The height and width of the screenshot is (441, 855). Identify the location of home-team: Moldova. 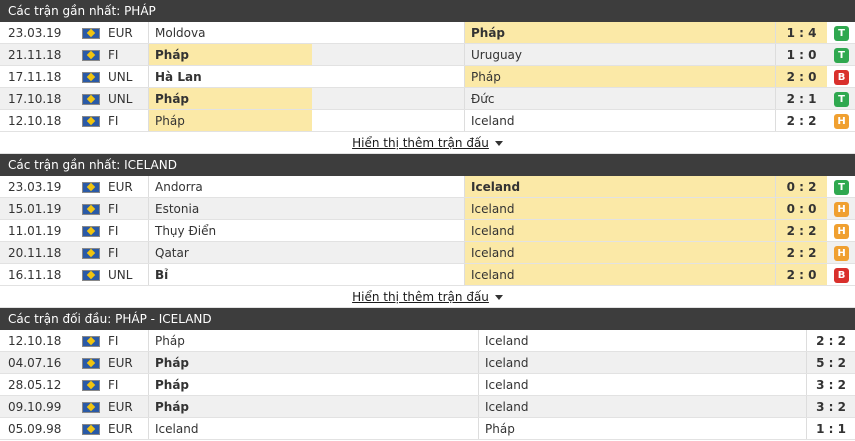
(230, 32).